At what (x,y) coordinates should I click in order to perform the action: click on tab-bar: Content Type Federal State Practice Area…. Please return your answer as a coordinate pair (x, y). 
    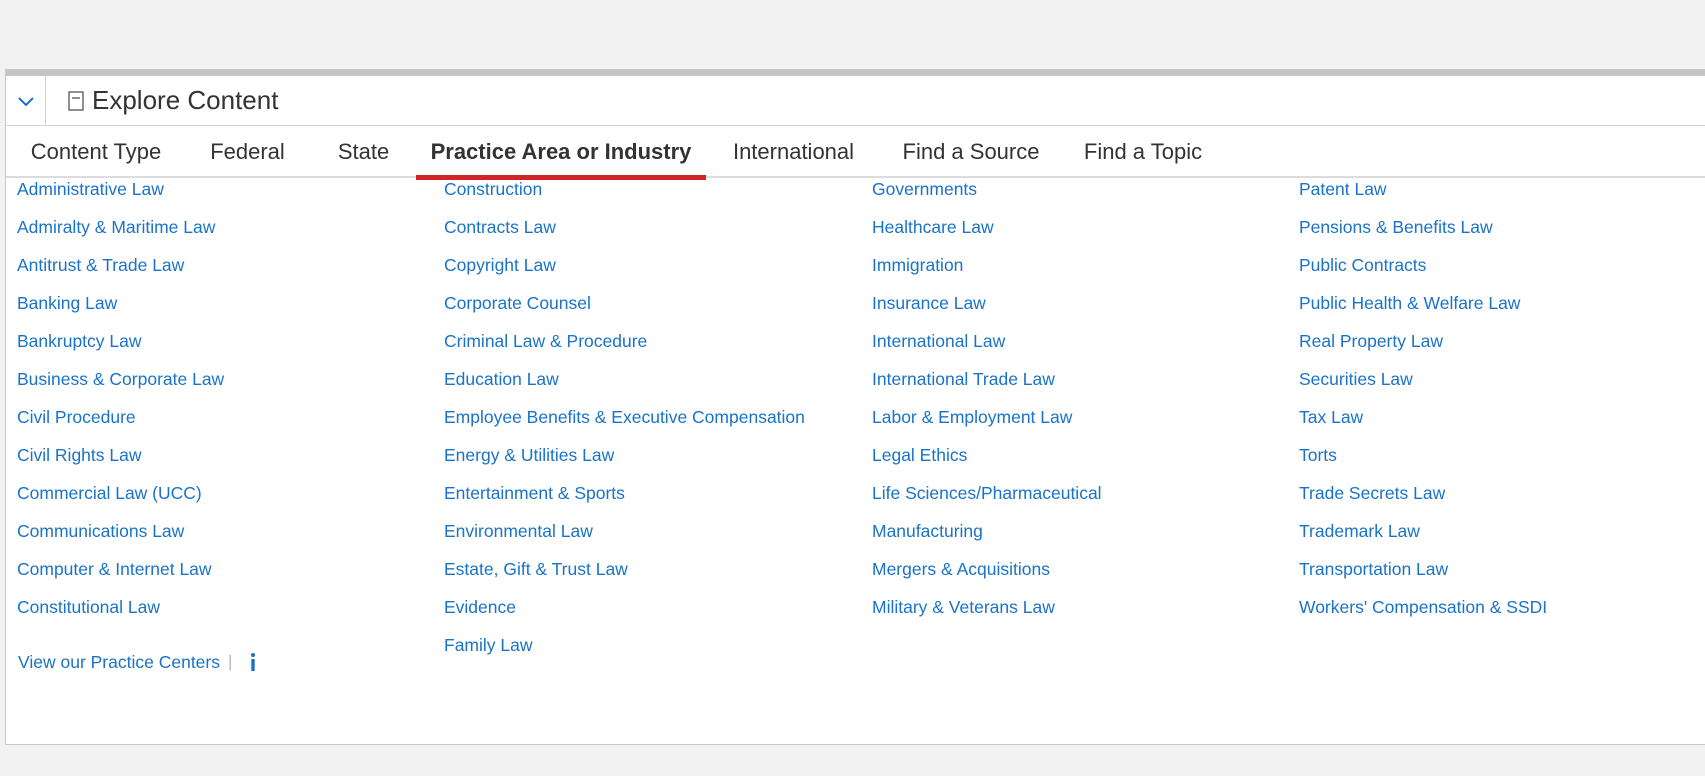
    Looking at the image, I should click on (855, 153).